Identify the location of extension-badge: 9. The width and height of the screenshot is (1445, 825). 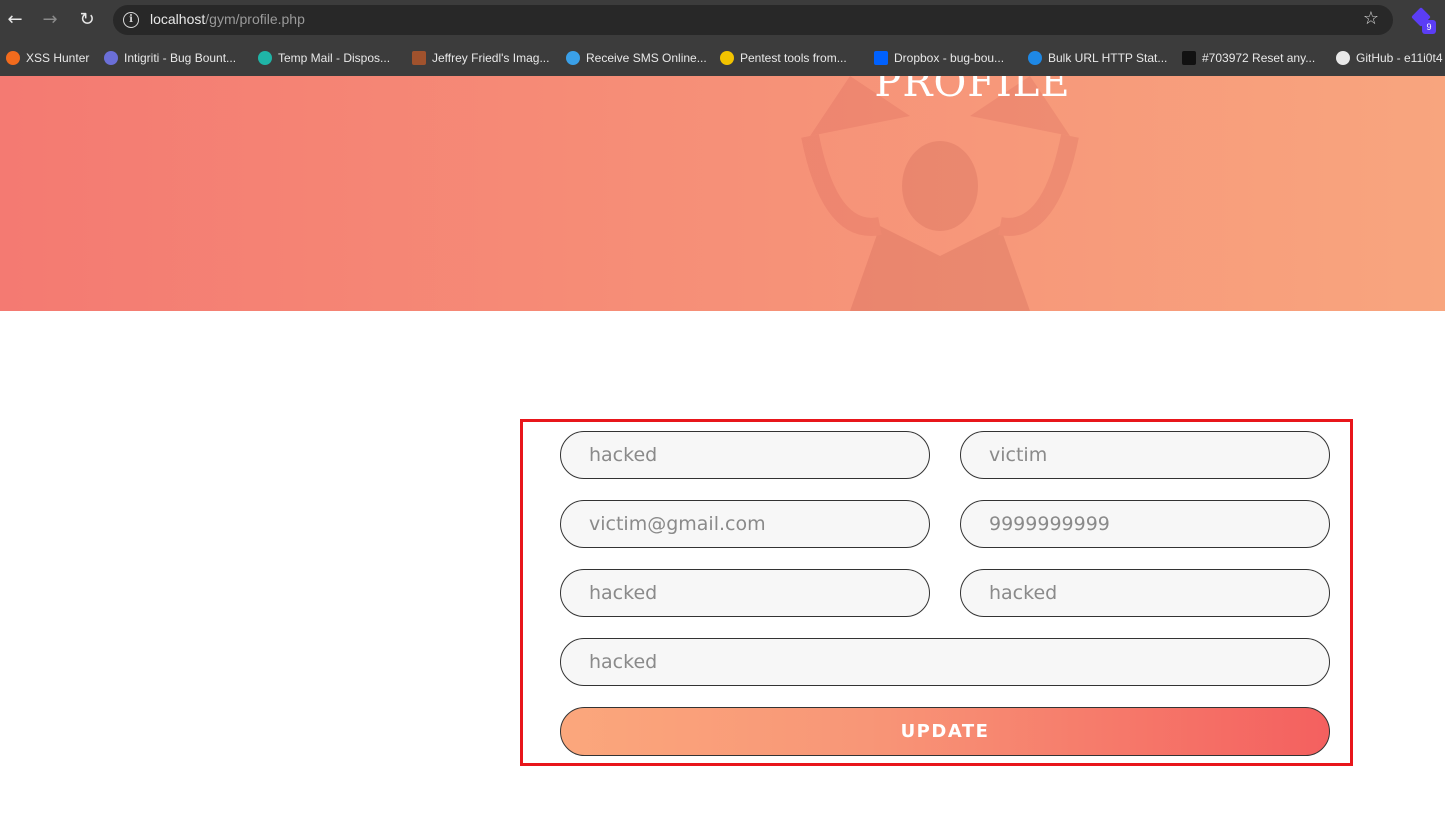
(1429, 27).